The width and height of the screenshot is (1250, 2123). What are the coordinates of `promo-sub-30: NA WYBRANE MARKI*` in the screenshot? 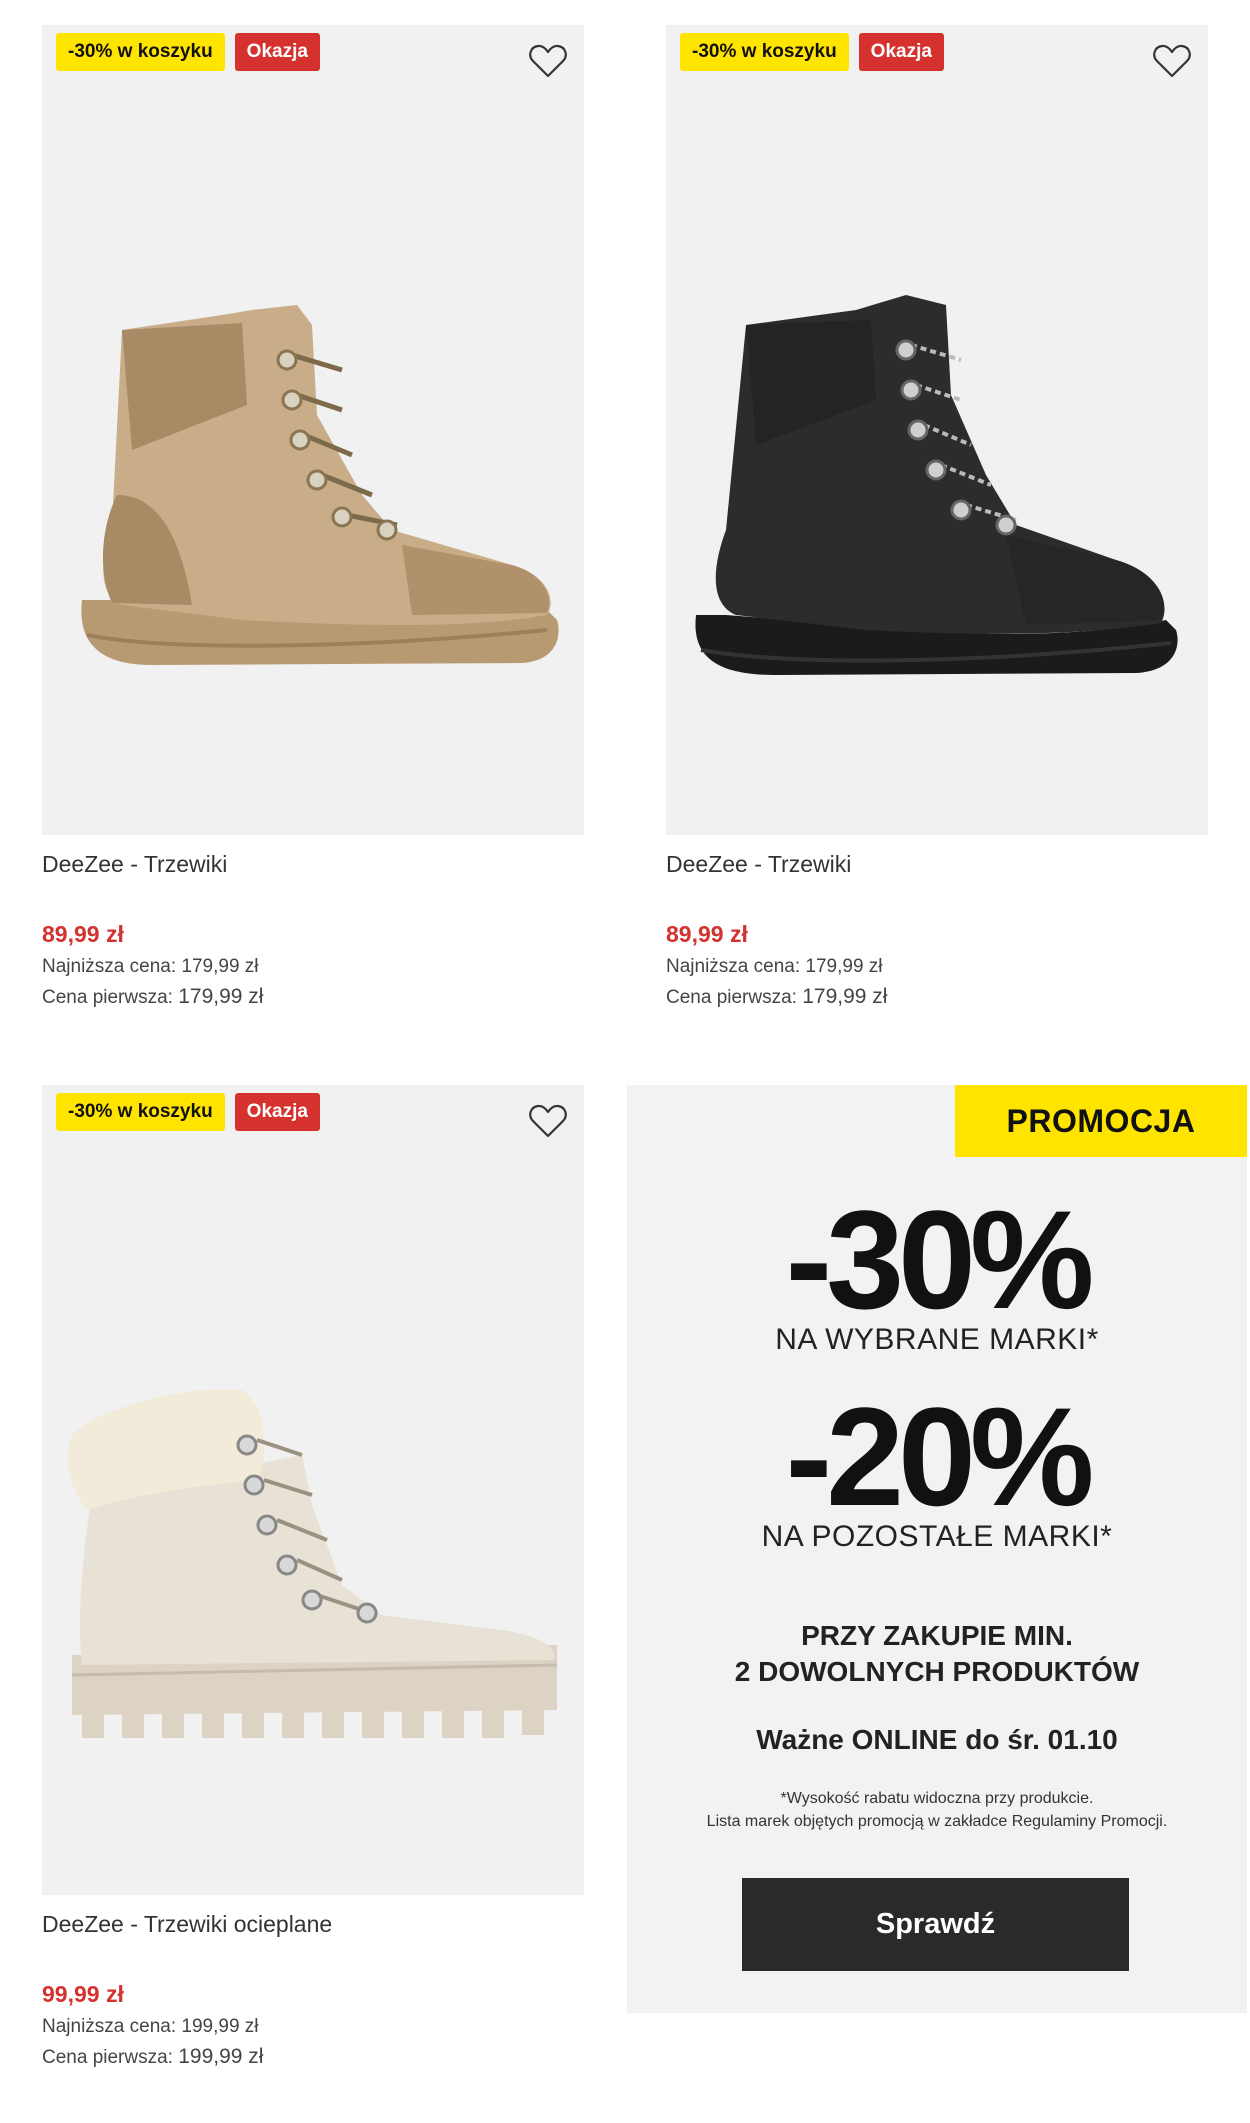 It's located at (937, 1339).